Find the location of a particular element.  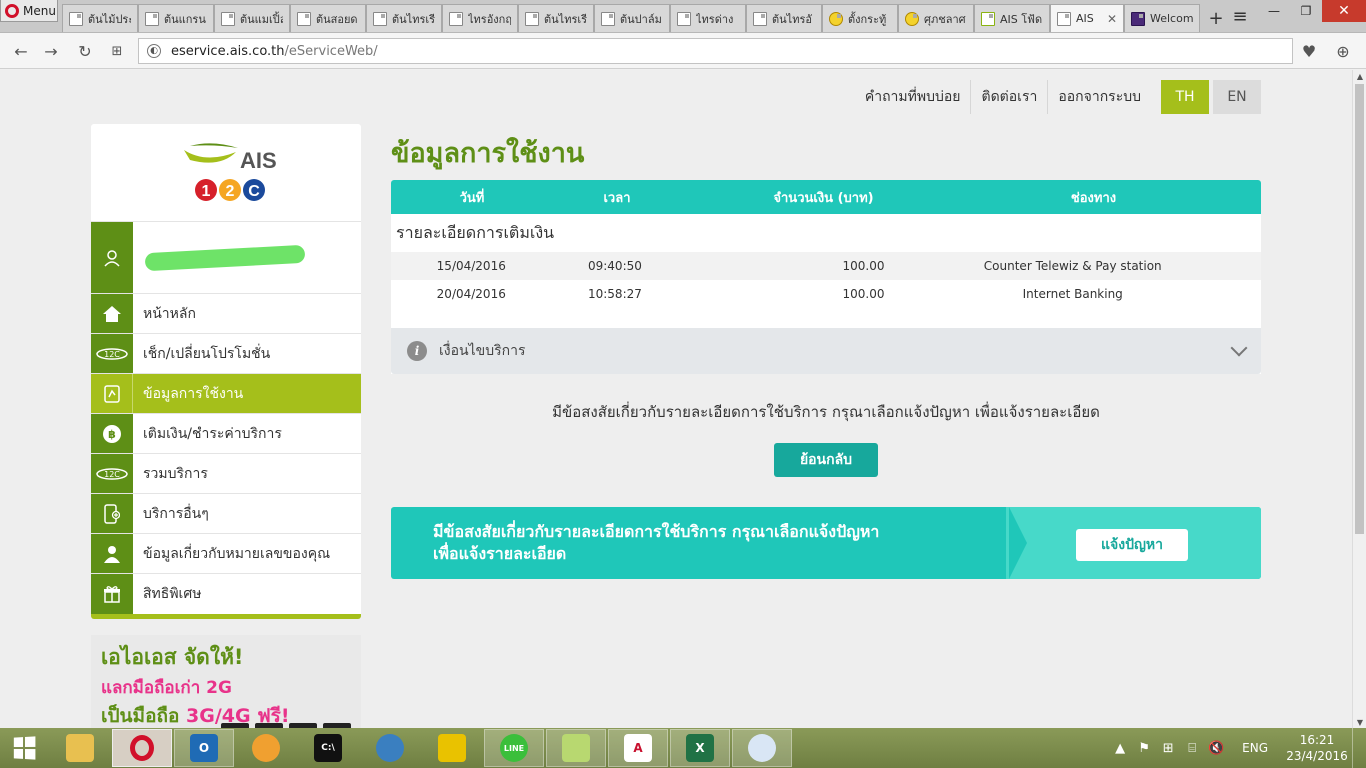

forward-arrow-icon: → is located at coordinates (51, 51).